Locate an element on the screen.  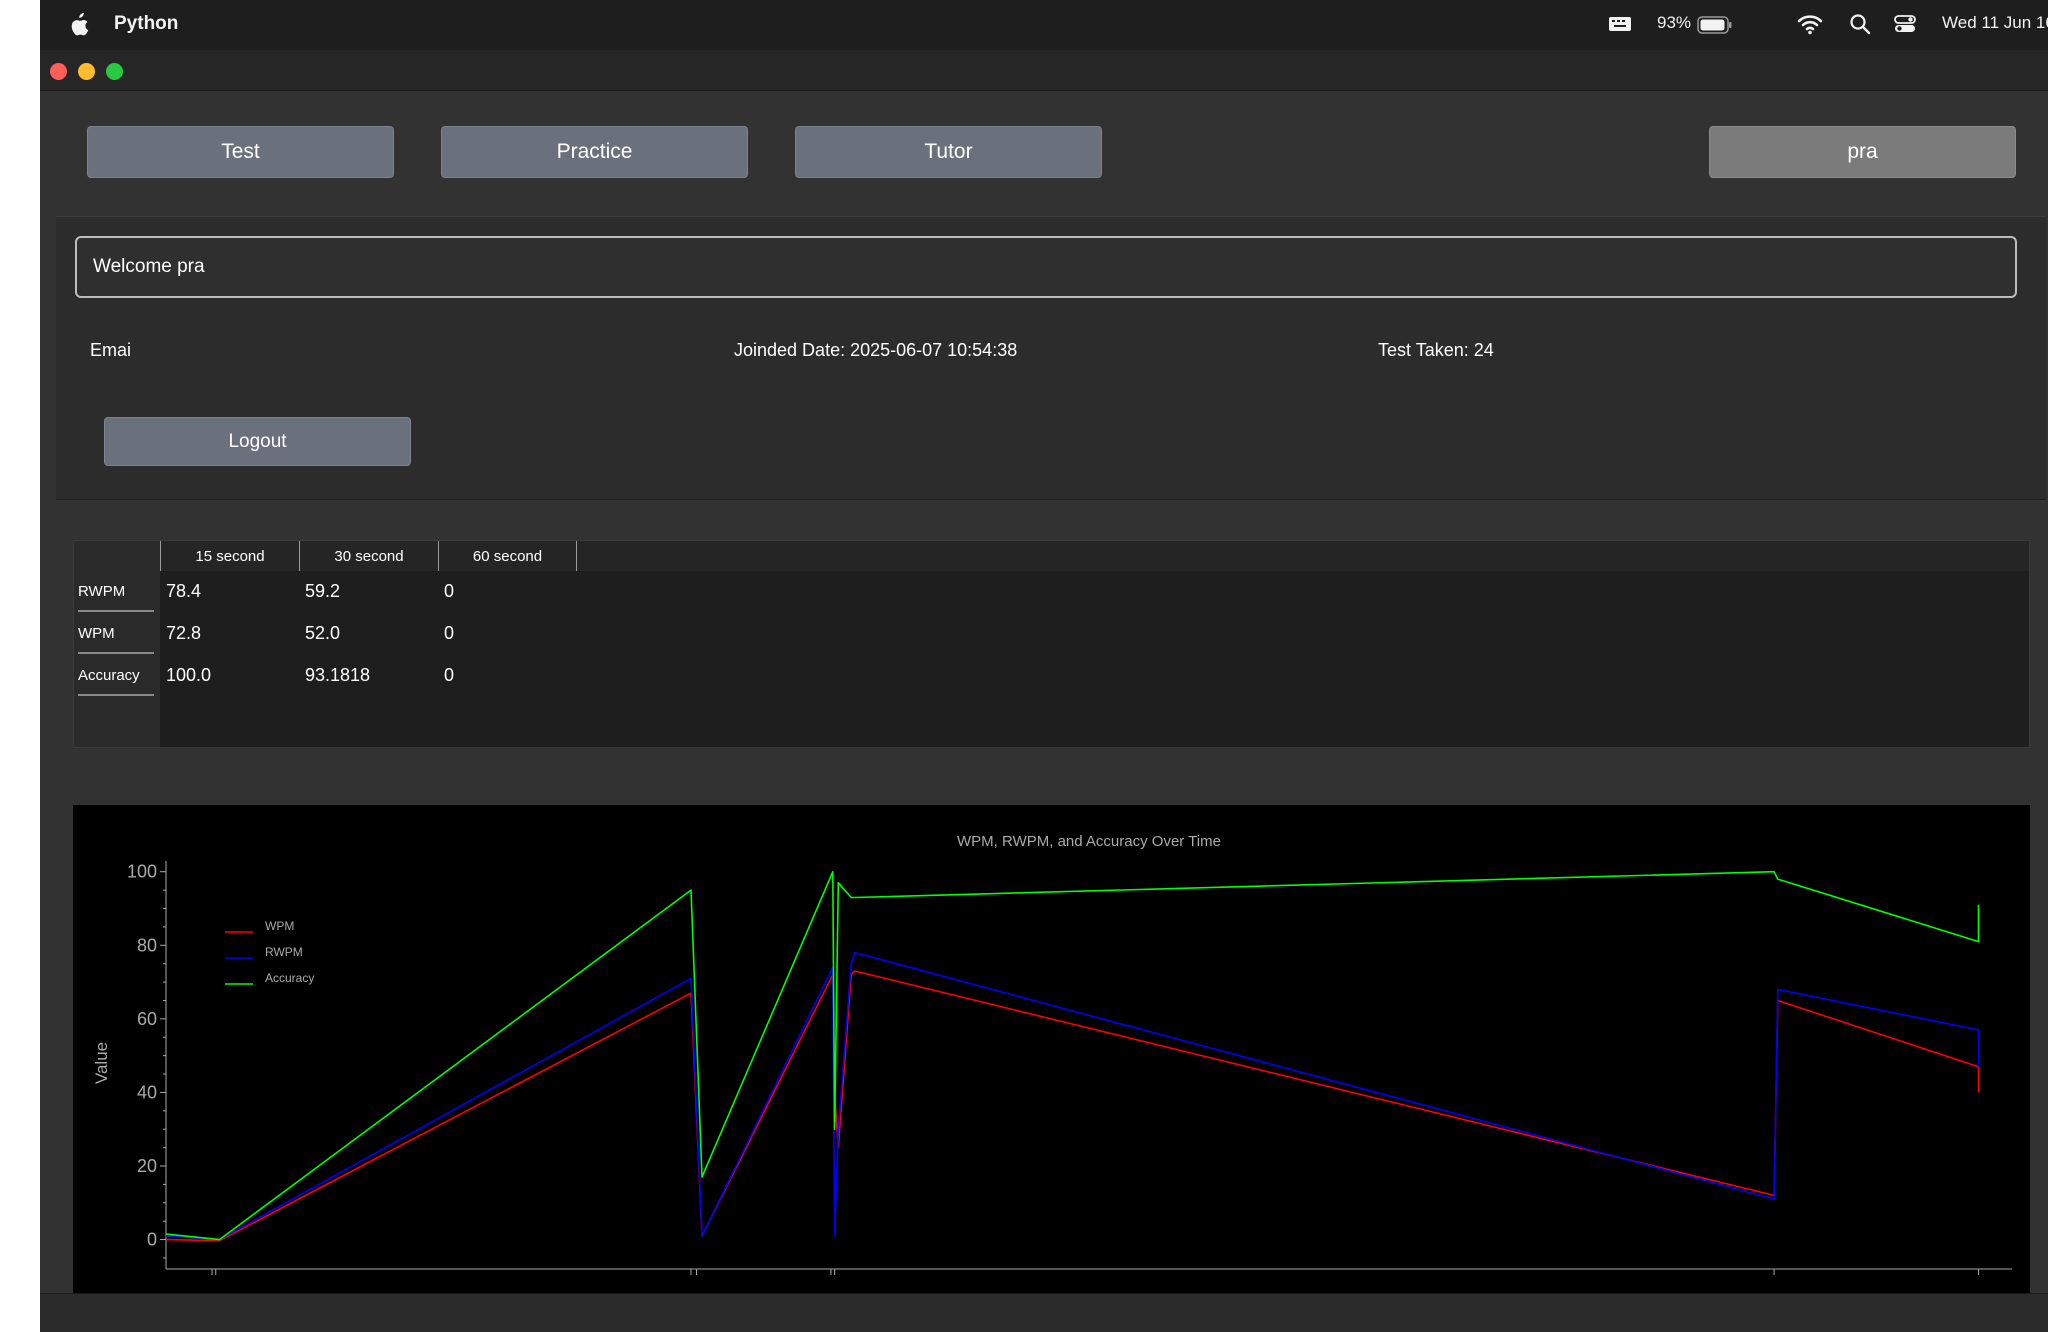
test-button: Test is located at coordinates (240, 152).